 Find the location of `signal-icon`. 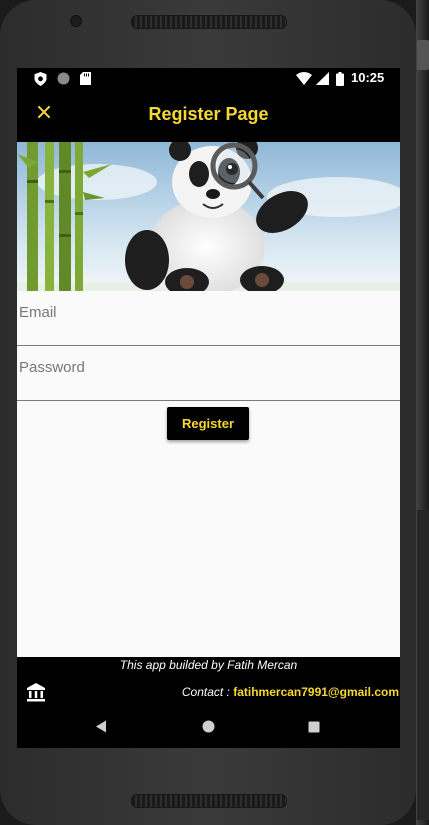

signal-icon is located at coordinates (322, 80).